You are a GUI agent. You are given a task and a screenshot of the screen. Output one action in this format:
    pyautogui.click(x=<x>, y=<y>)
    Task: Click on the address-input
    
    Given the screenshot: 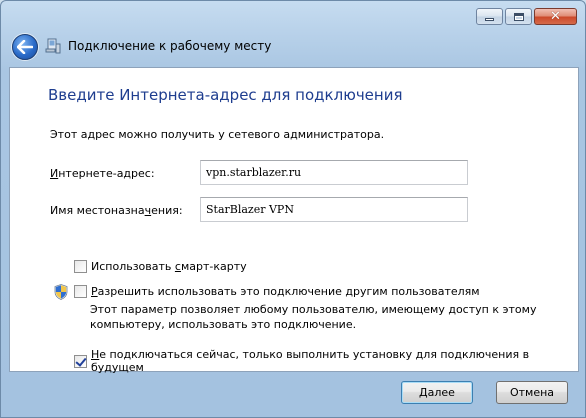 What is the action you would take?
    pyautogui.click(x=334, y=172)
    